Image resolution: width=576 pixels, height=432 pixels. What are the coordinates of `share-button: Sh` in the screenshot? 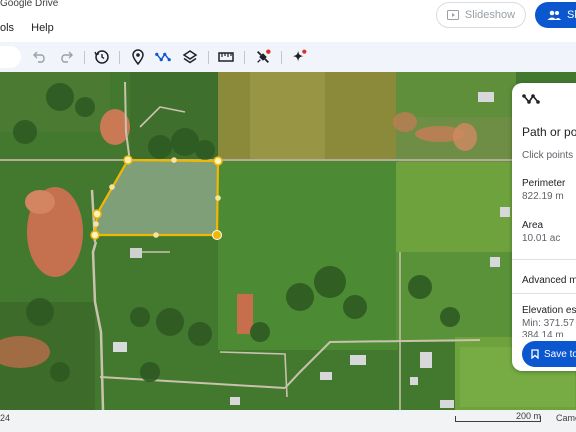 It's located at (555, 15).